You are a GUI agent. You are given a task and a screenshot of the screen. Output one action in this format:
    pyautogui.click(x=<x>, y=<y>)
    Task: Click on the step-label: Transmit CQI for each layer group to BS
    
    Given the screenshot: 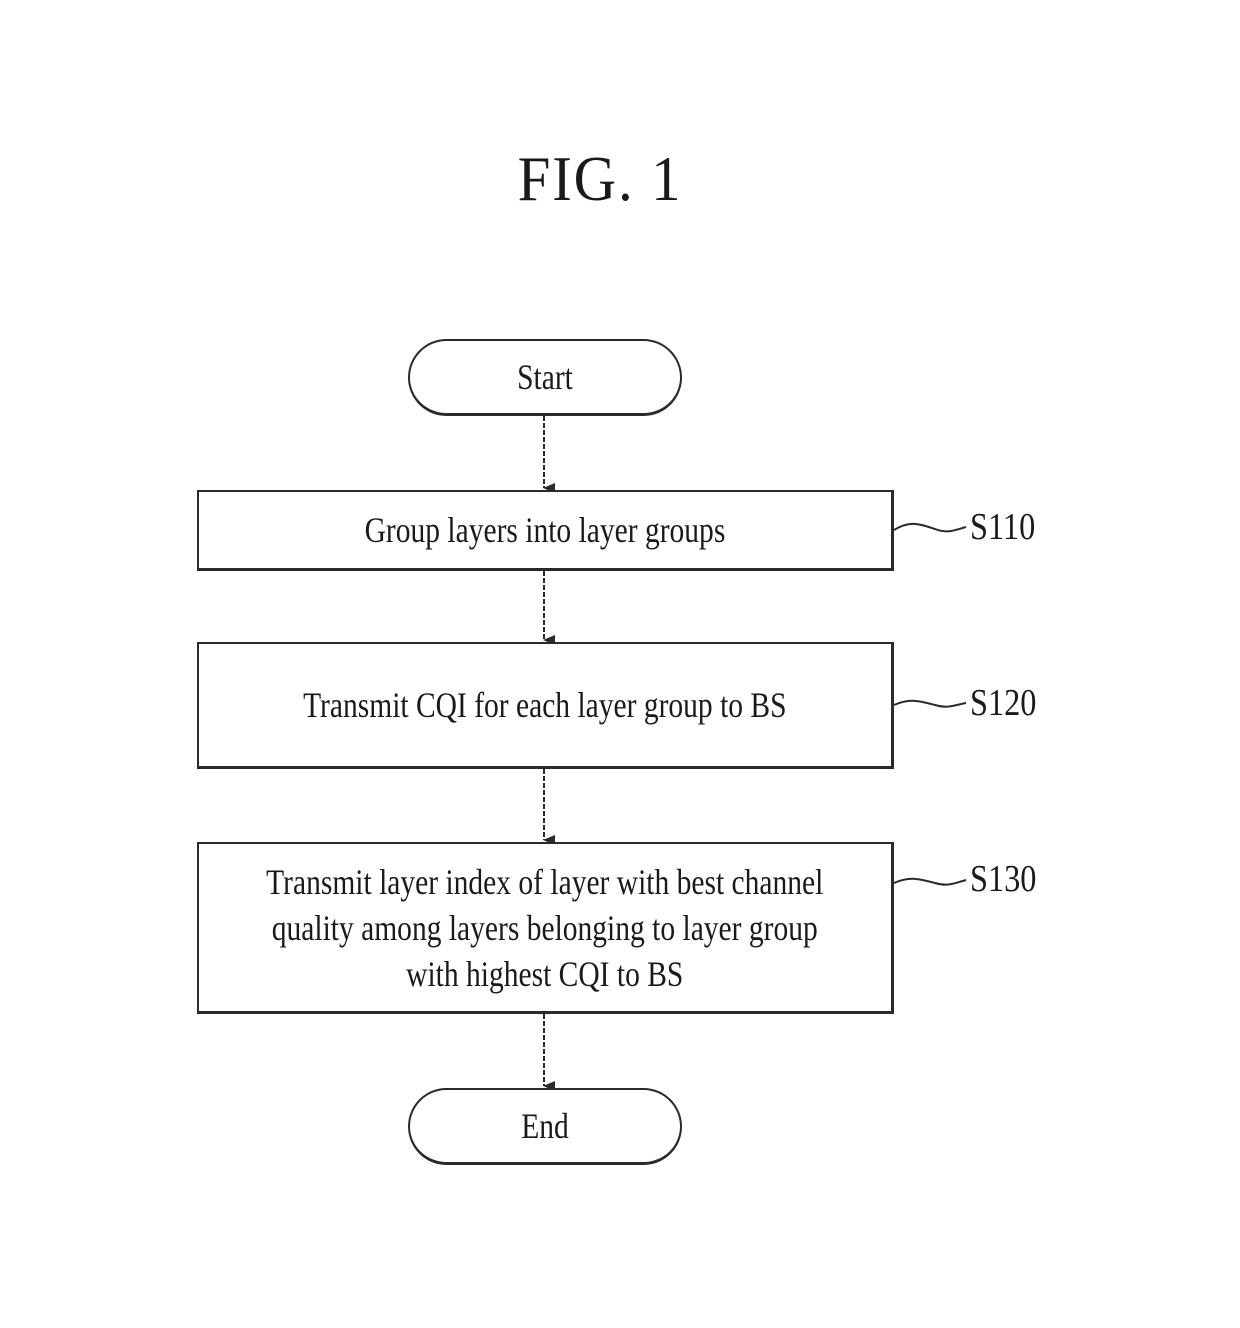 What is the action you would take?
    pyautogui.click(x=545, y=705)
    